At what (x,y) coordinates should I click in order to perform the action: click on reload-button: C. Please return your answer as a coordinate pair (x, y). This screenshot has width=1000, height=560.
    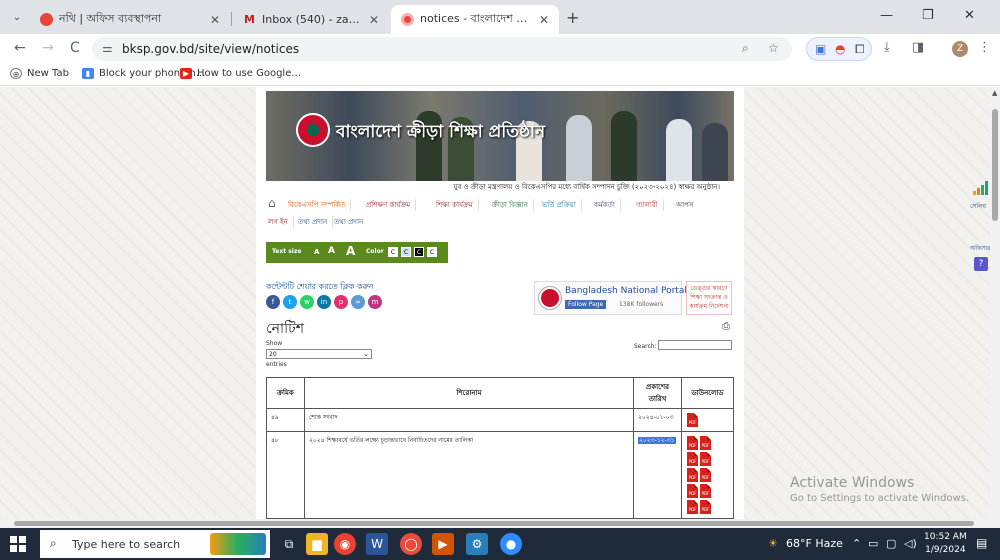
    Looking at the image, I should click on (75, 48).